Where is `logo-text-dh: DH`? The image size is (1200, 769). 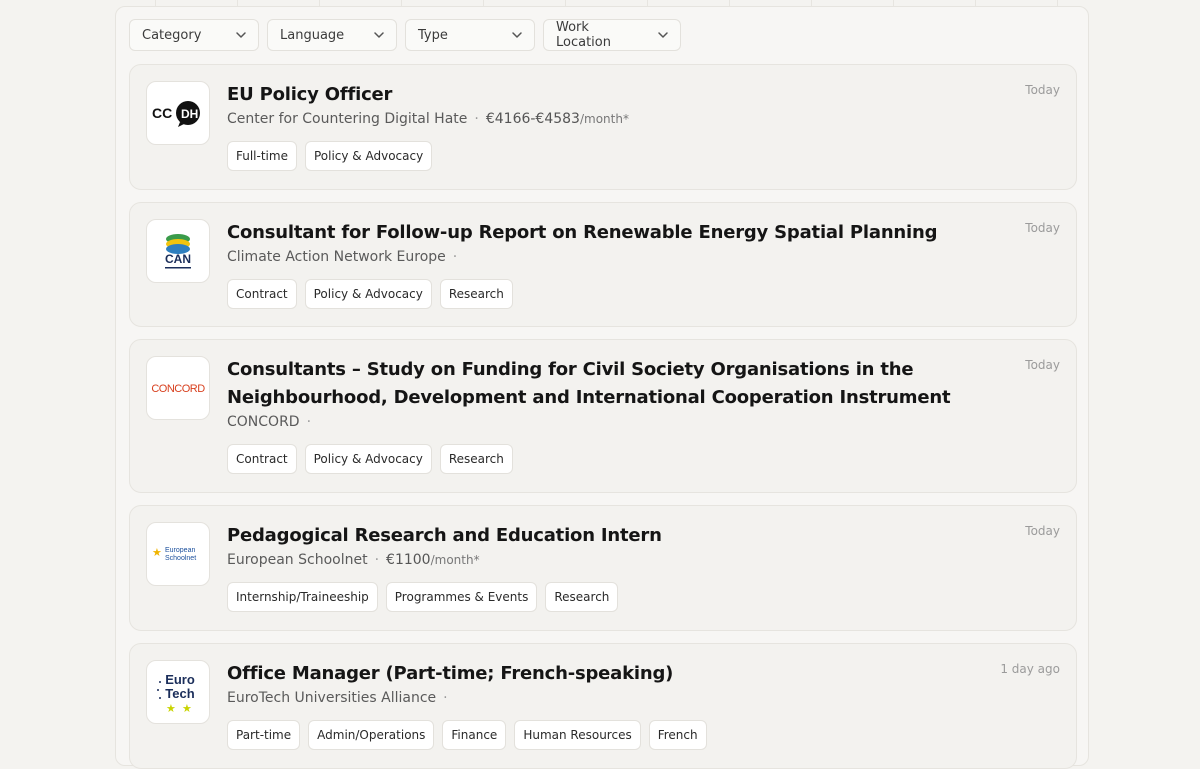
logo-text-dh: DH is located at coordinates (189, 114).